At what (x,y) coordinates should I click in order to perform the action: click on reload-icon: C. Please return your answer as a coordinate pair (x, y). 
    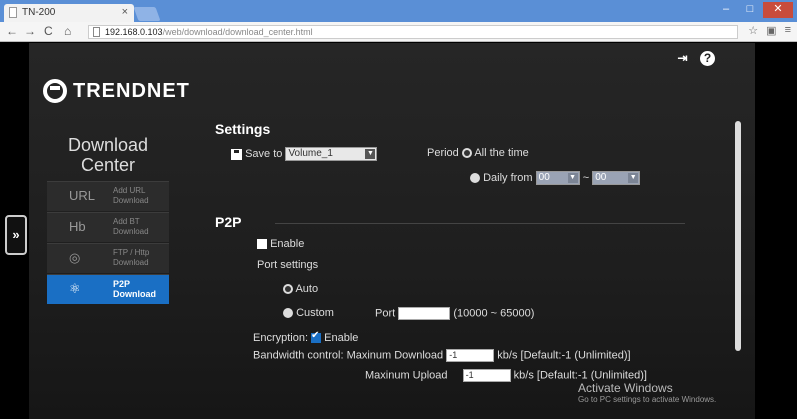
    Looking at the image, I should click on (48, 31).